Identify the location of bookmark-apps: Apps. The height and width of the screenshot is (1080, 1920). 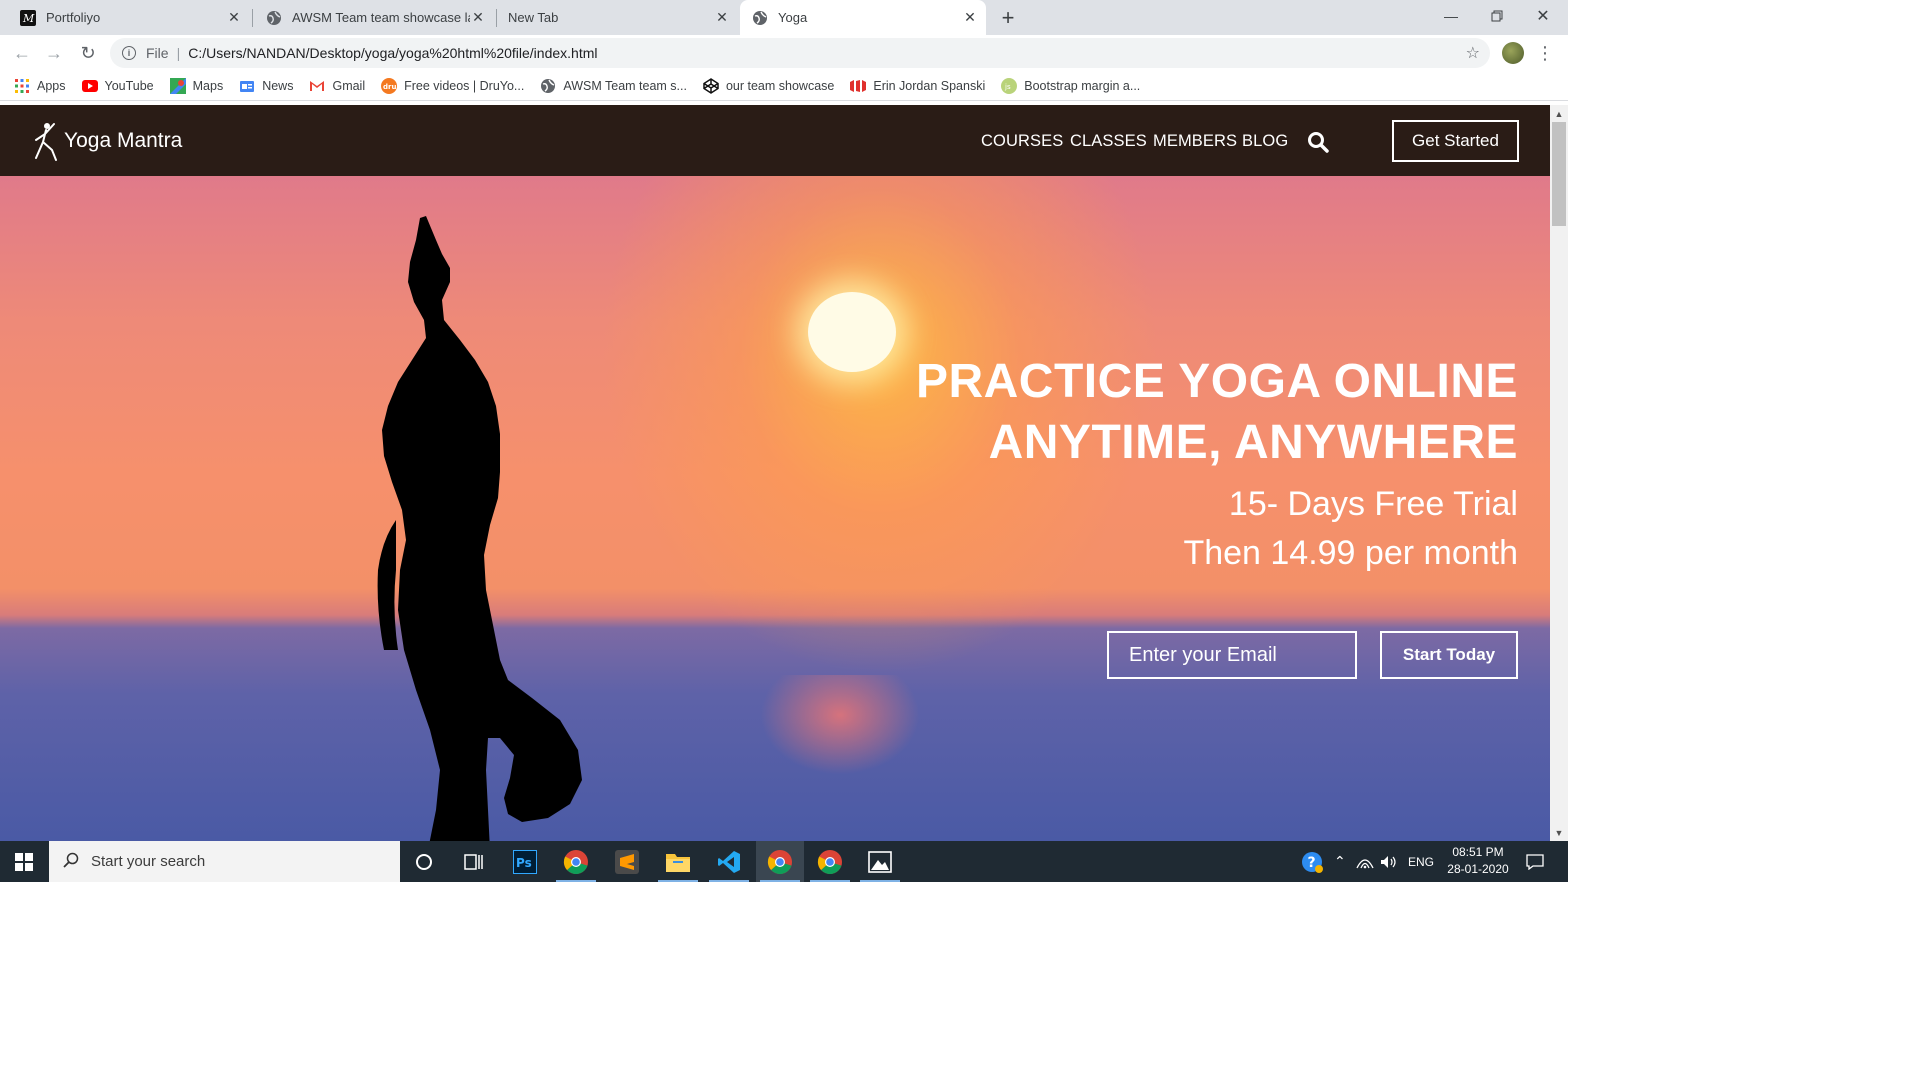
(40, 86).